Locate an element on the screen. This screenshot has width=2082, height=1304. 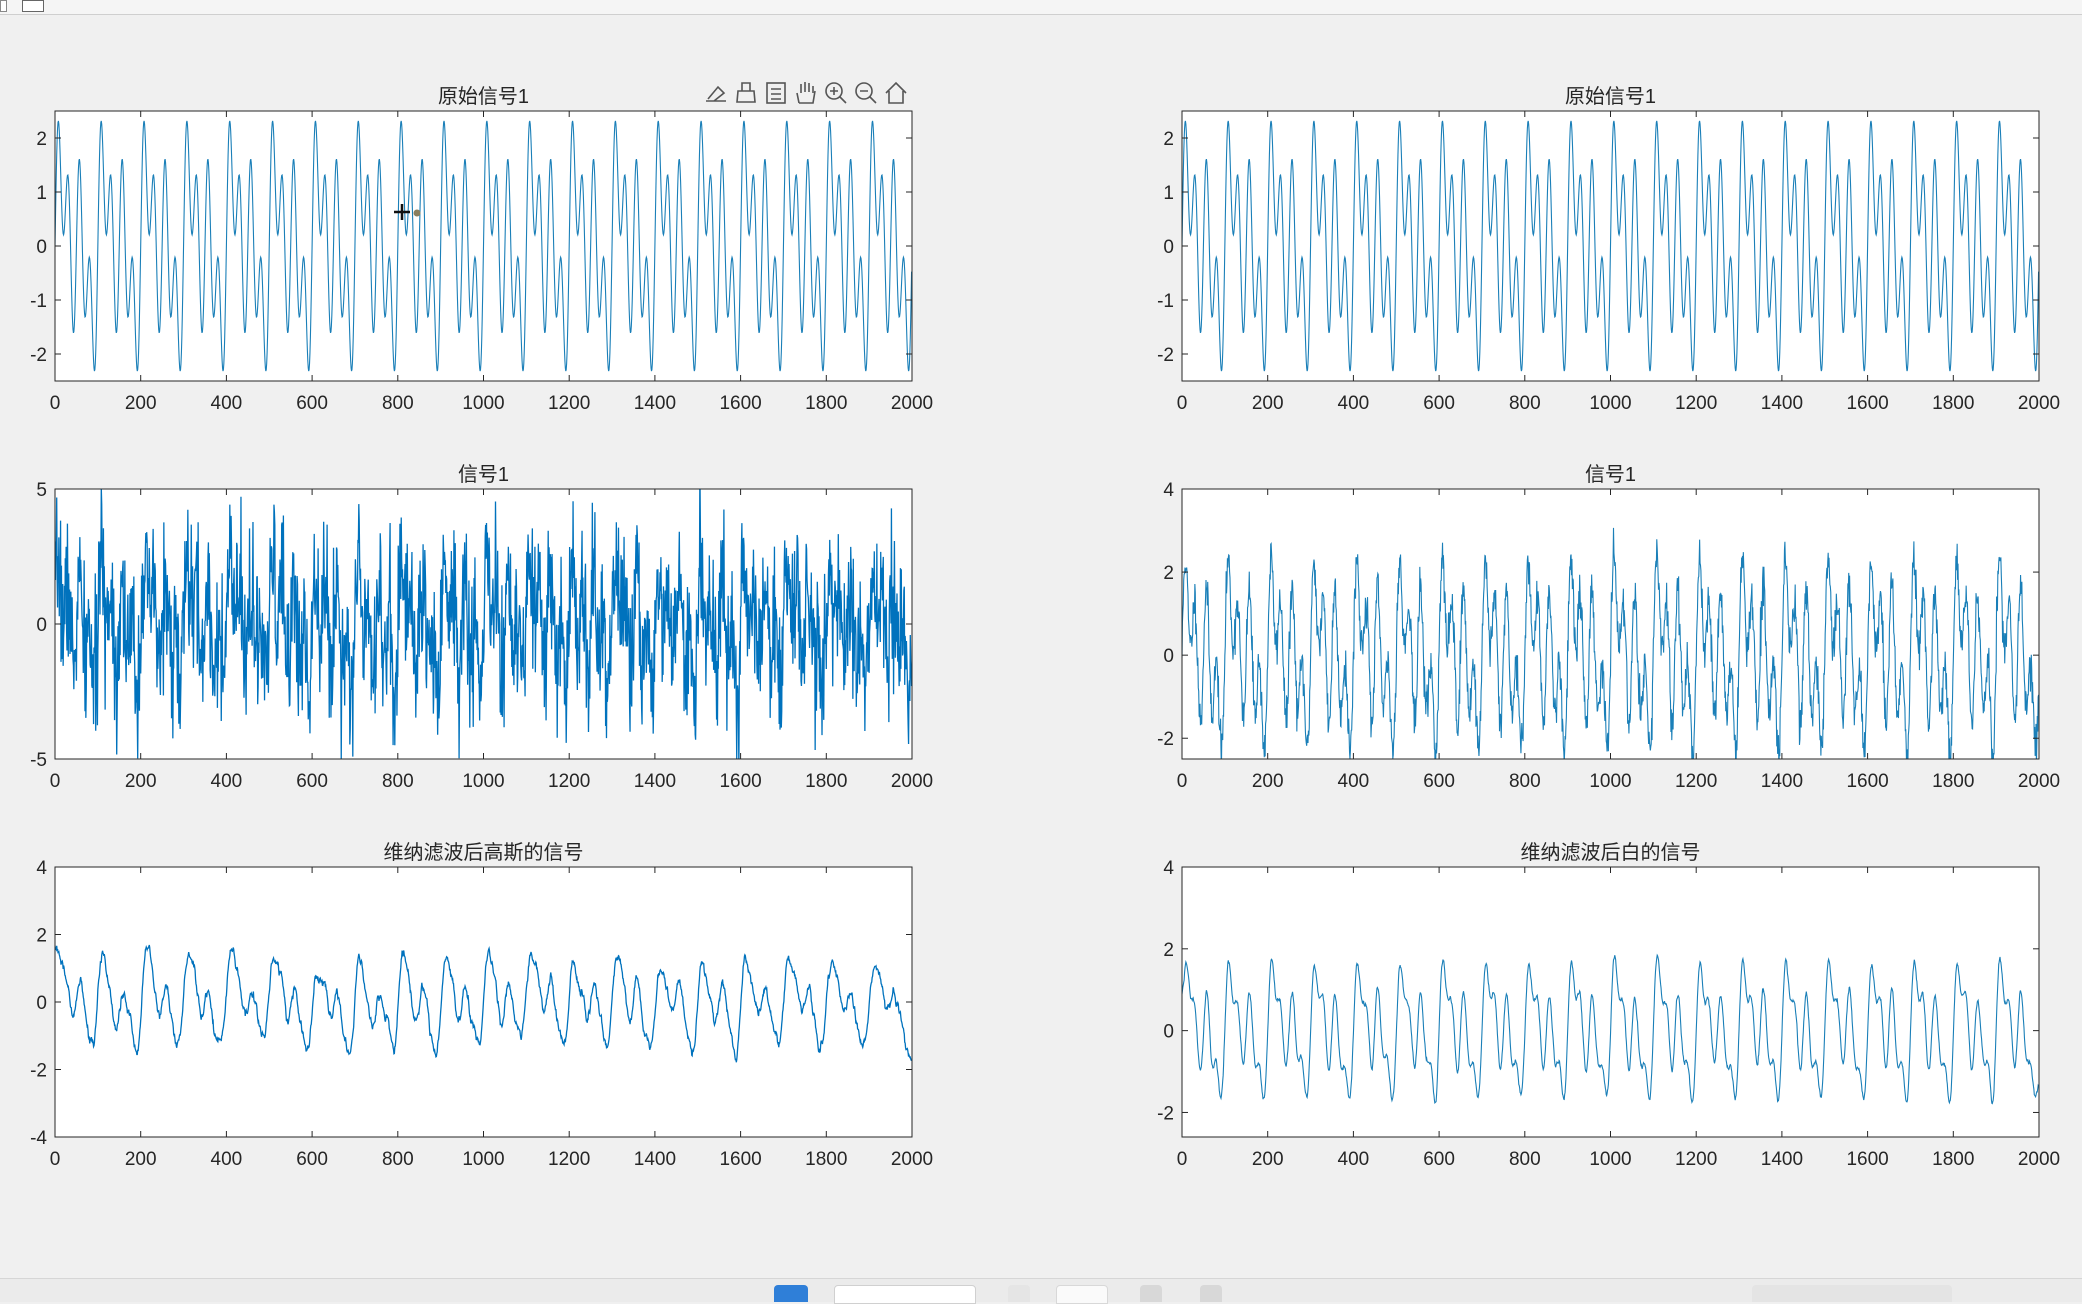
y-tick-label: 5 is located at coordinates (41, 490).